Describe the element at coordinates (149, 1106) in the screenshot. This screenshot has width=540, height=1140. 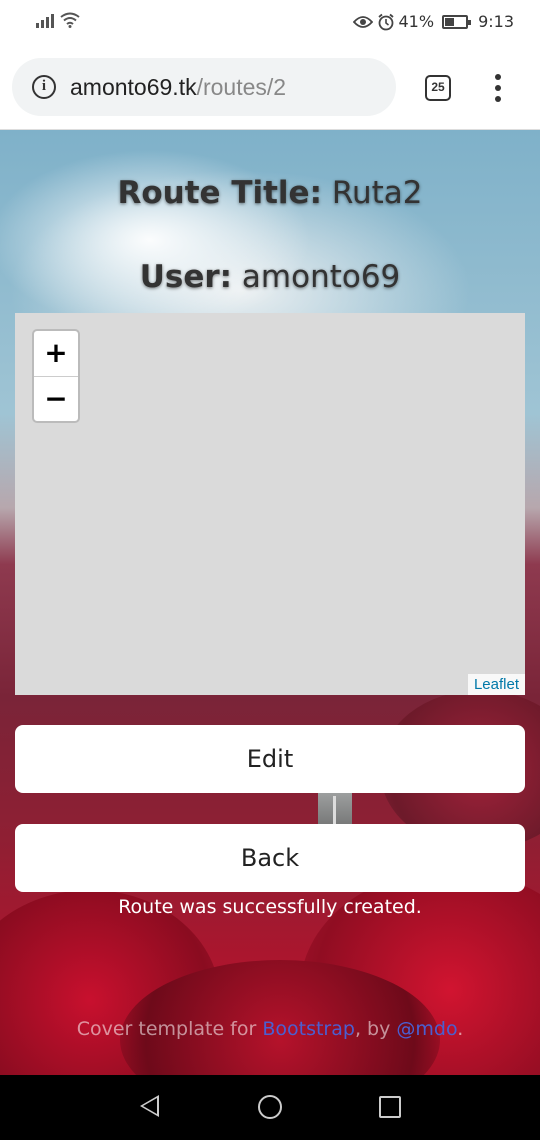
I see `nav-back-icon` at that location.